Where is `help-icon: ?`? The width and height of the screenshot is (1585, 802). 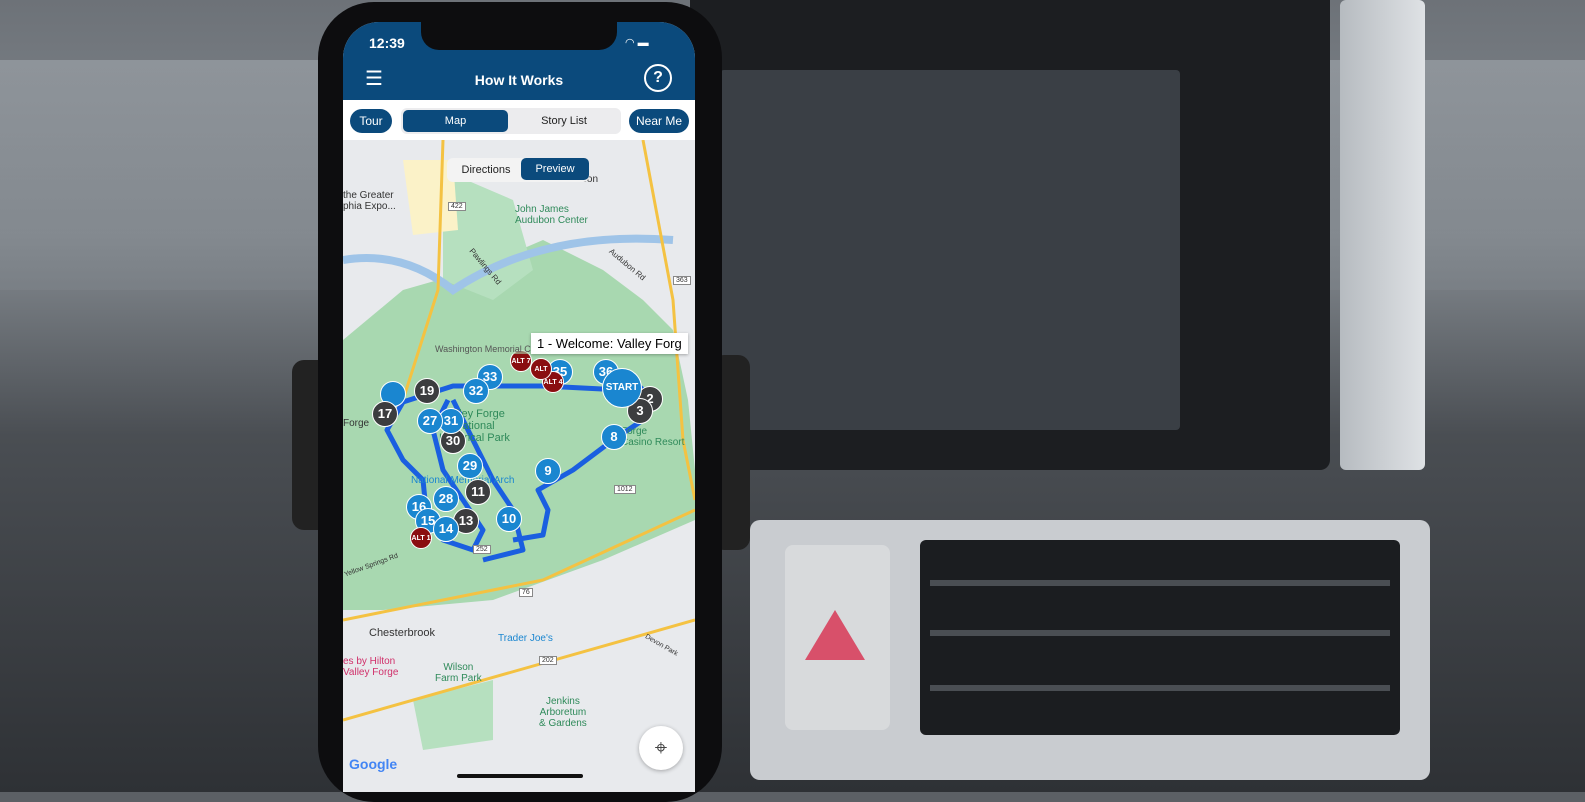
help-icon: ? is located at coordinates (658, 78).